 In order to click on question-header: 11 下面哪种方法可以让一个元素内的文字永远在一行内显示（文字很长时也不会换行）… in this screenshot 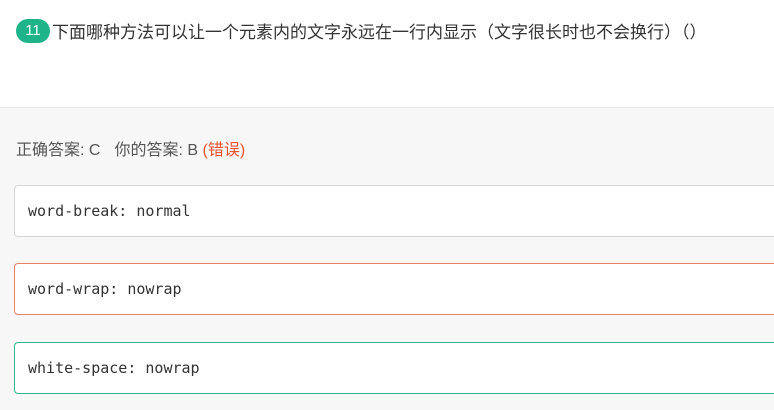, I will do `click(361, 30)`.